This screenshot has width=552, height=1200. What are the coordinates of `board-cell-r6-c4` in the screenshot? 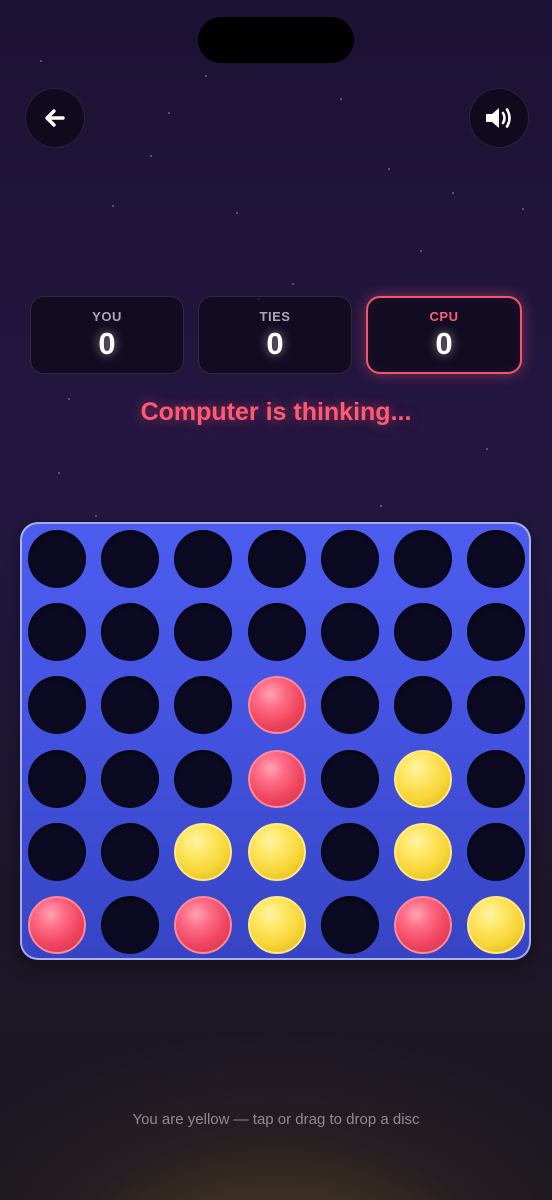 It's located at (276, 925).